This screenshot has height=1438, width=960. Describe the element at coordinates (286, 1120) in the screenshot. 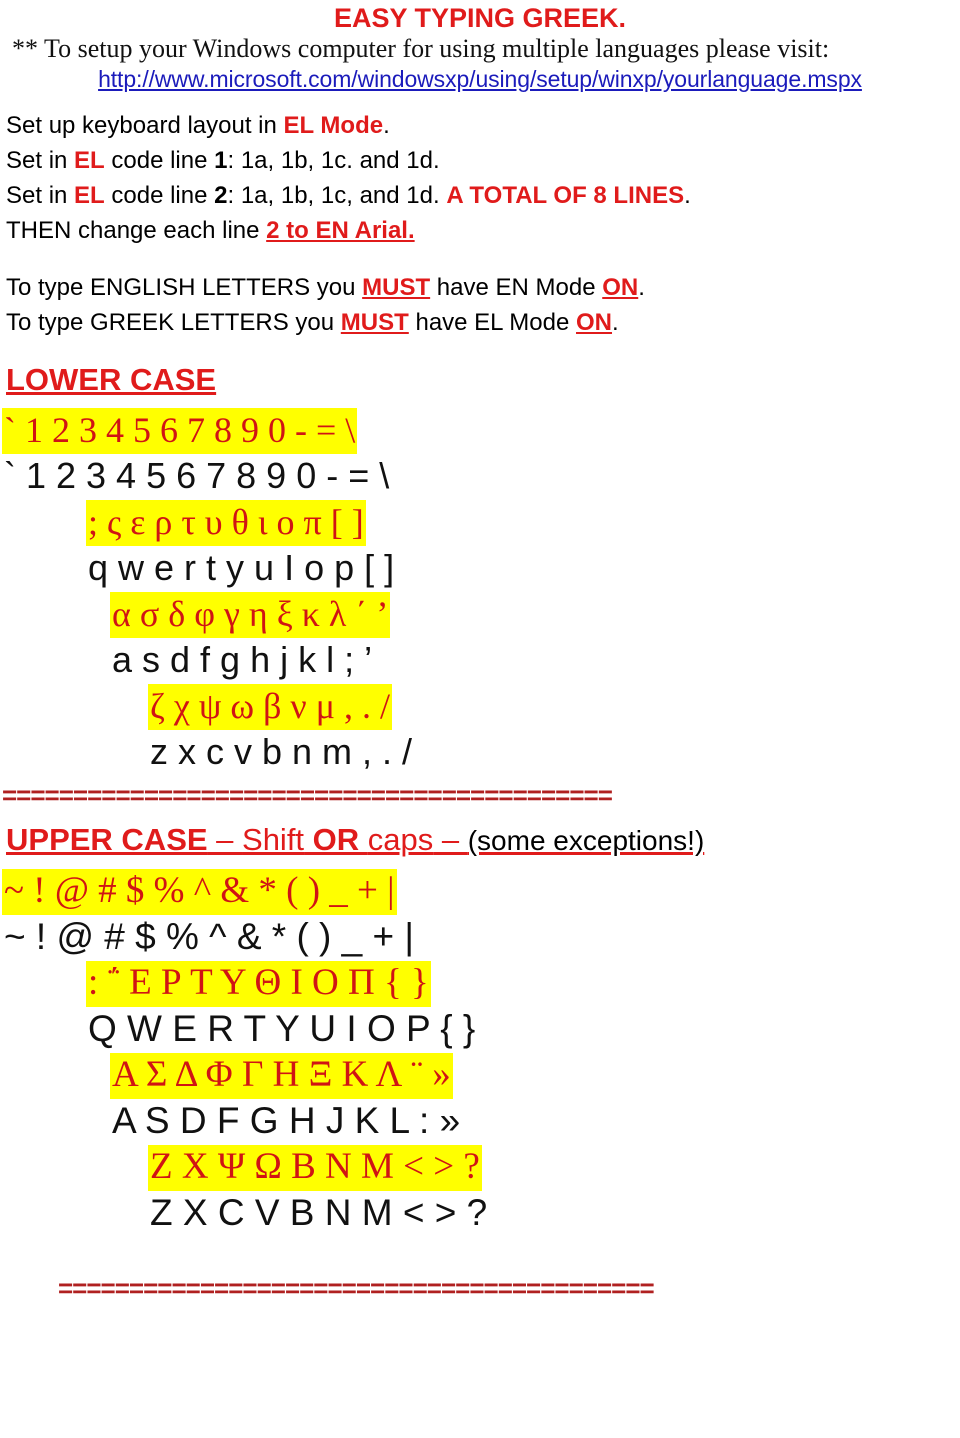

I see `english-keys: A S D F G H J K L : »` at that location.